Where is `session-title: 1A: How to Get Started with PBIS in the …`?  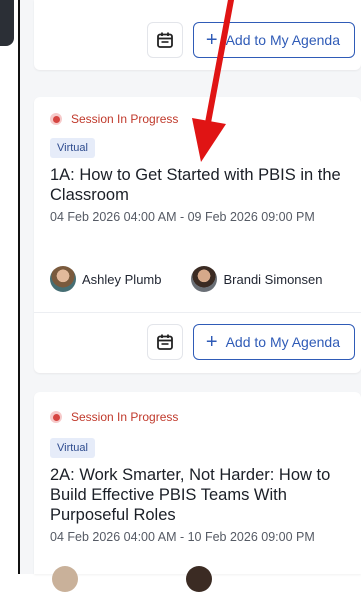
session-title: 1A: How to Get Started with PBIS in the … is located at coordinates (201, 185).